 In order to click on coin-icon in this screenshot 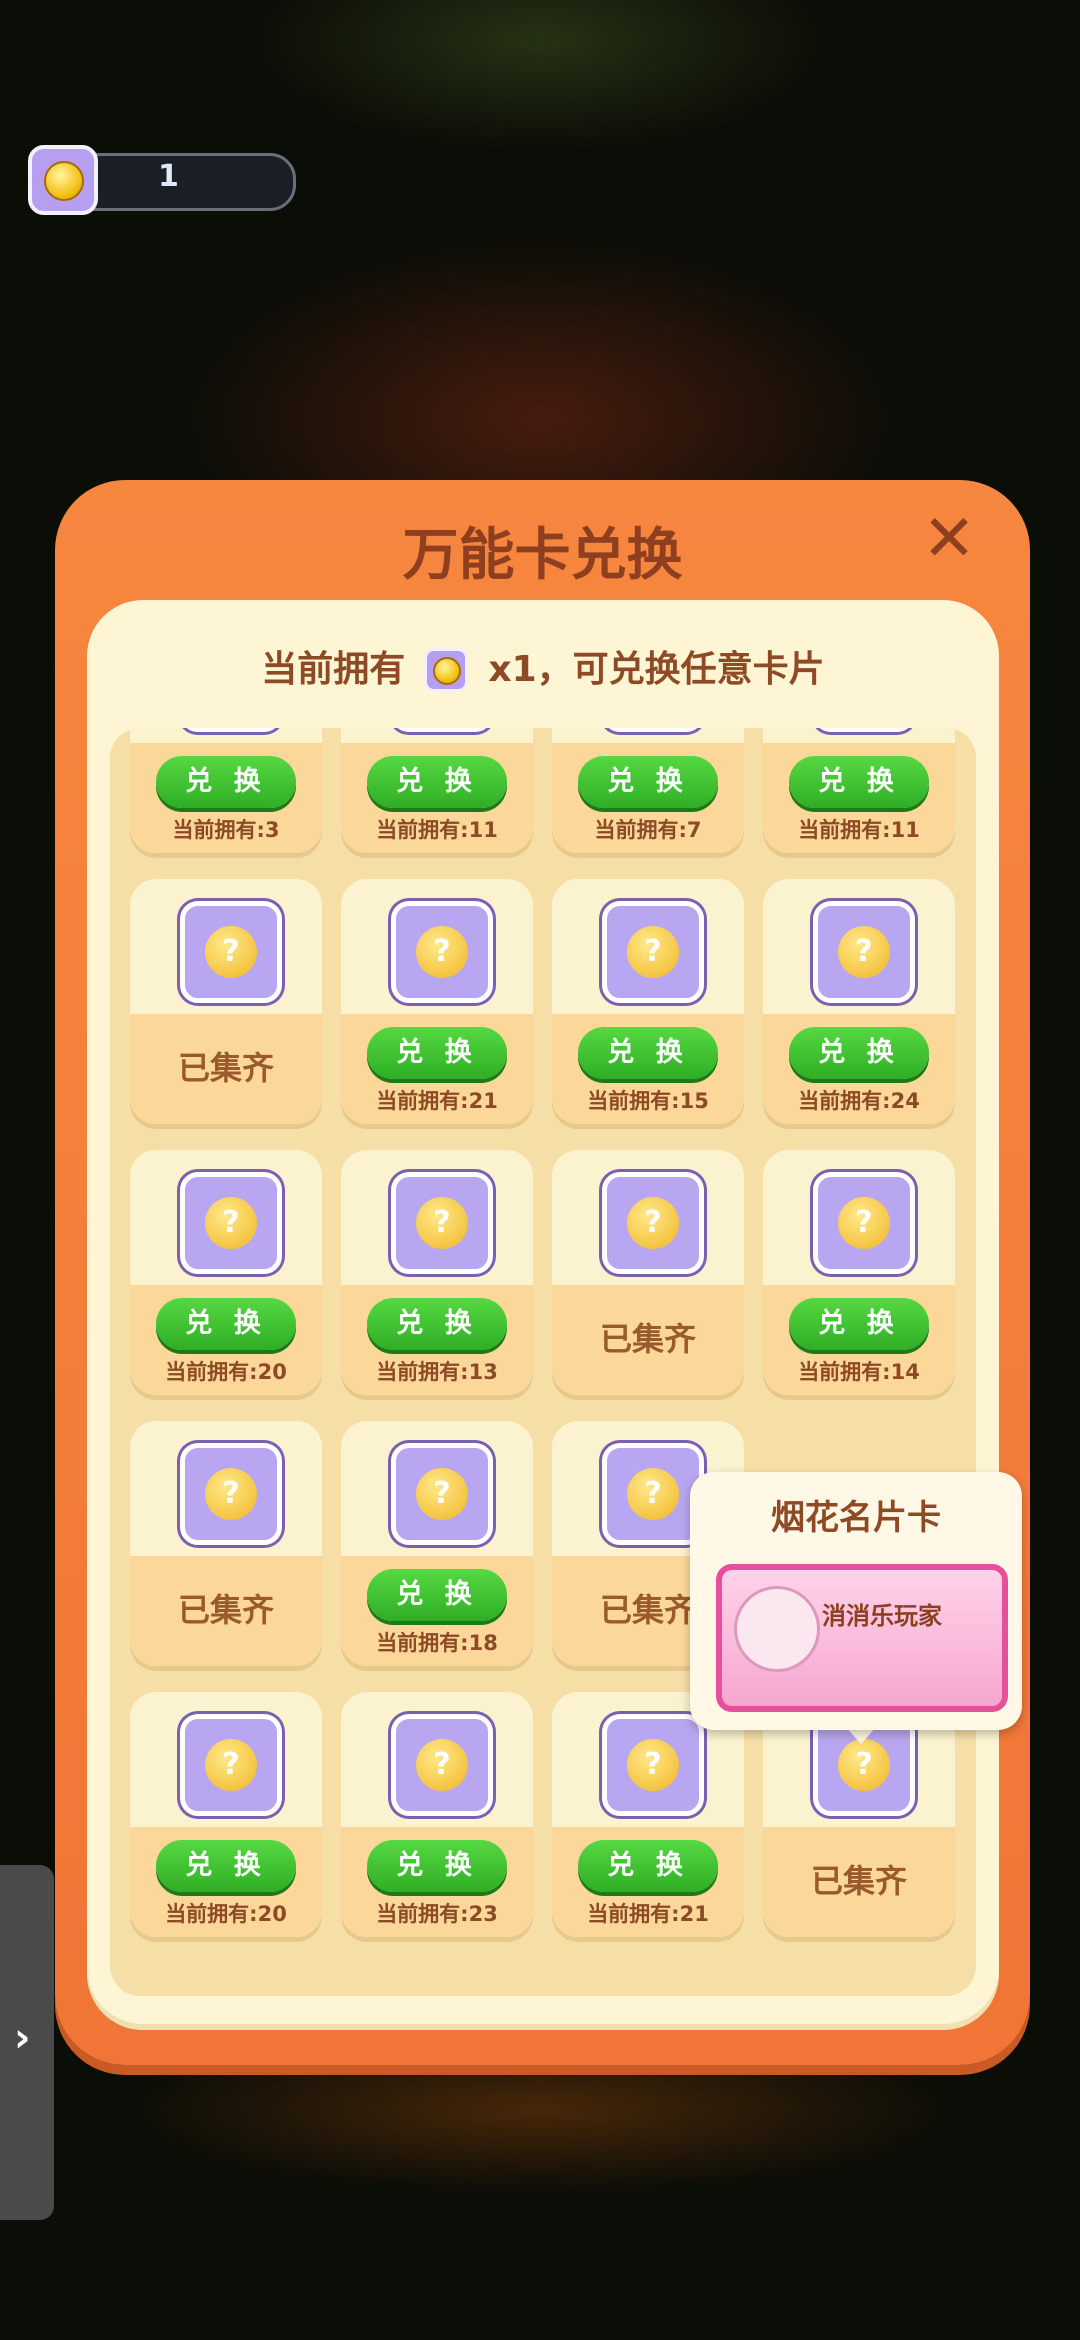, I will do `click(64, 181)`.